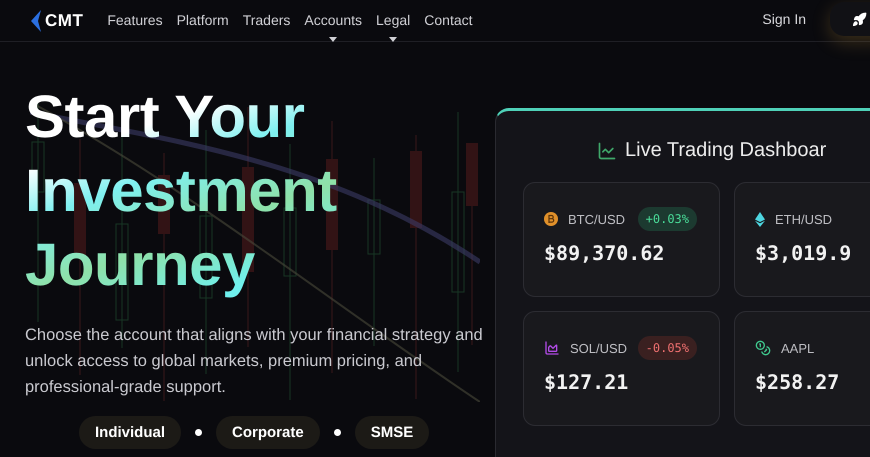  Describe the element at coordinates (605, 253) in the screenshot. I see `ticker-price: $89,370.62` at that location.